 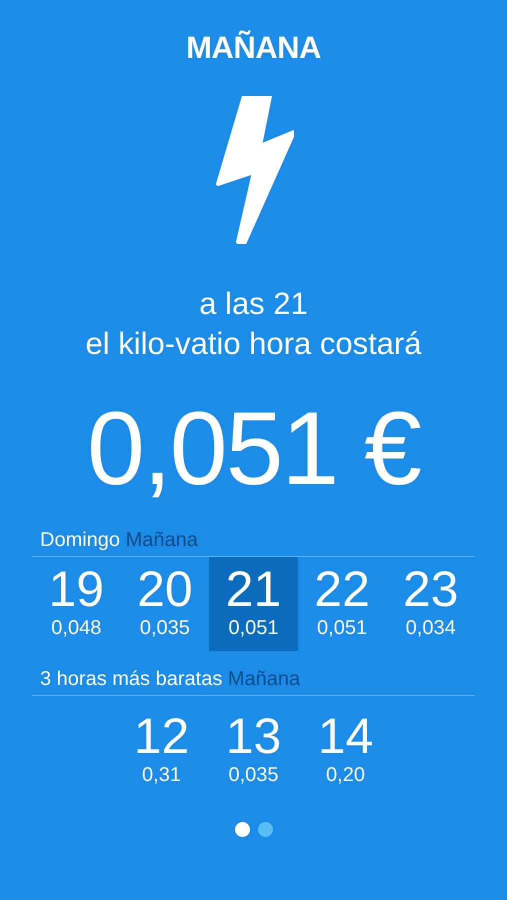 I want to click on section-label: Domingo, so click(x=80, y=540).